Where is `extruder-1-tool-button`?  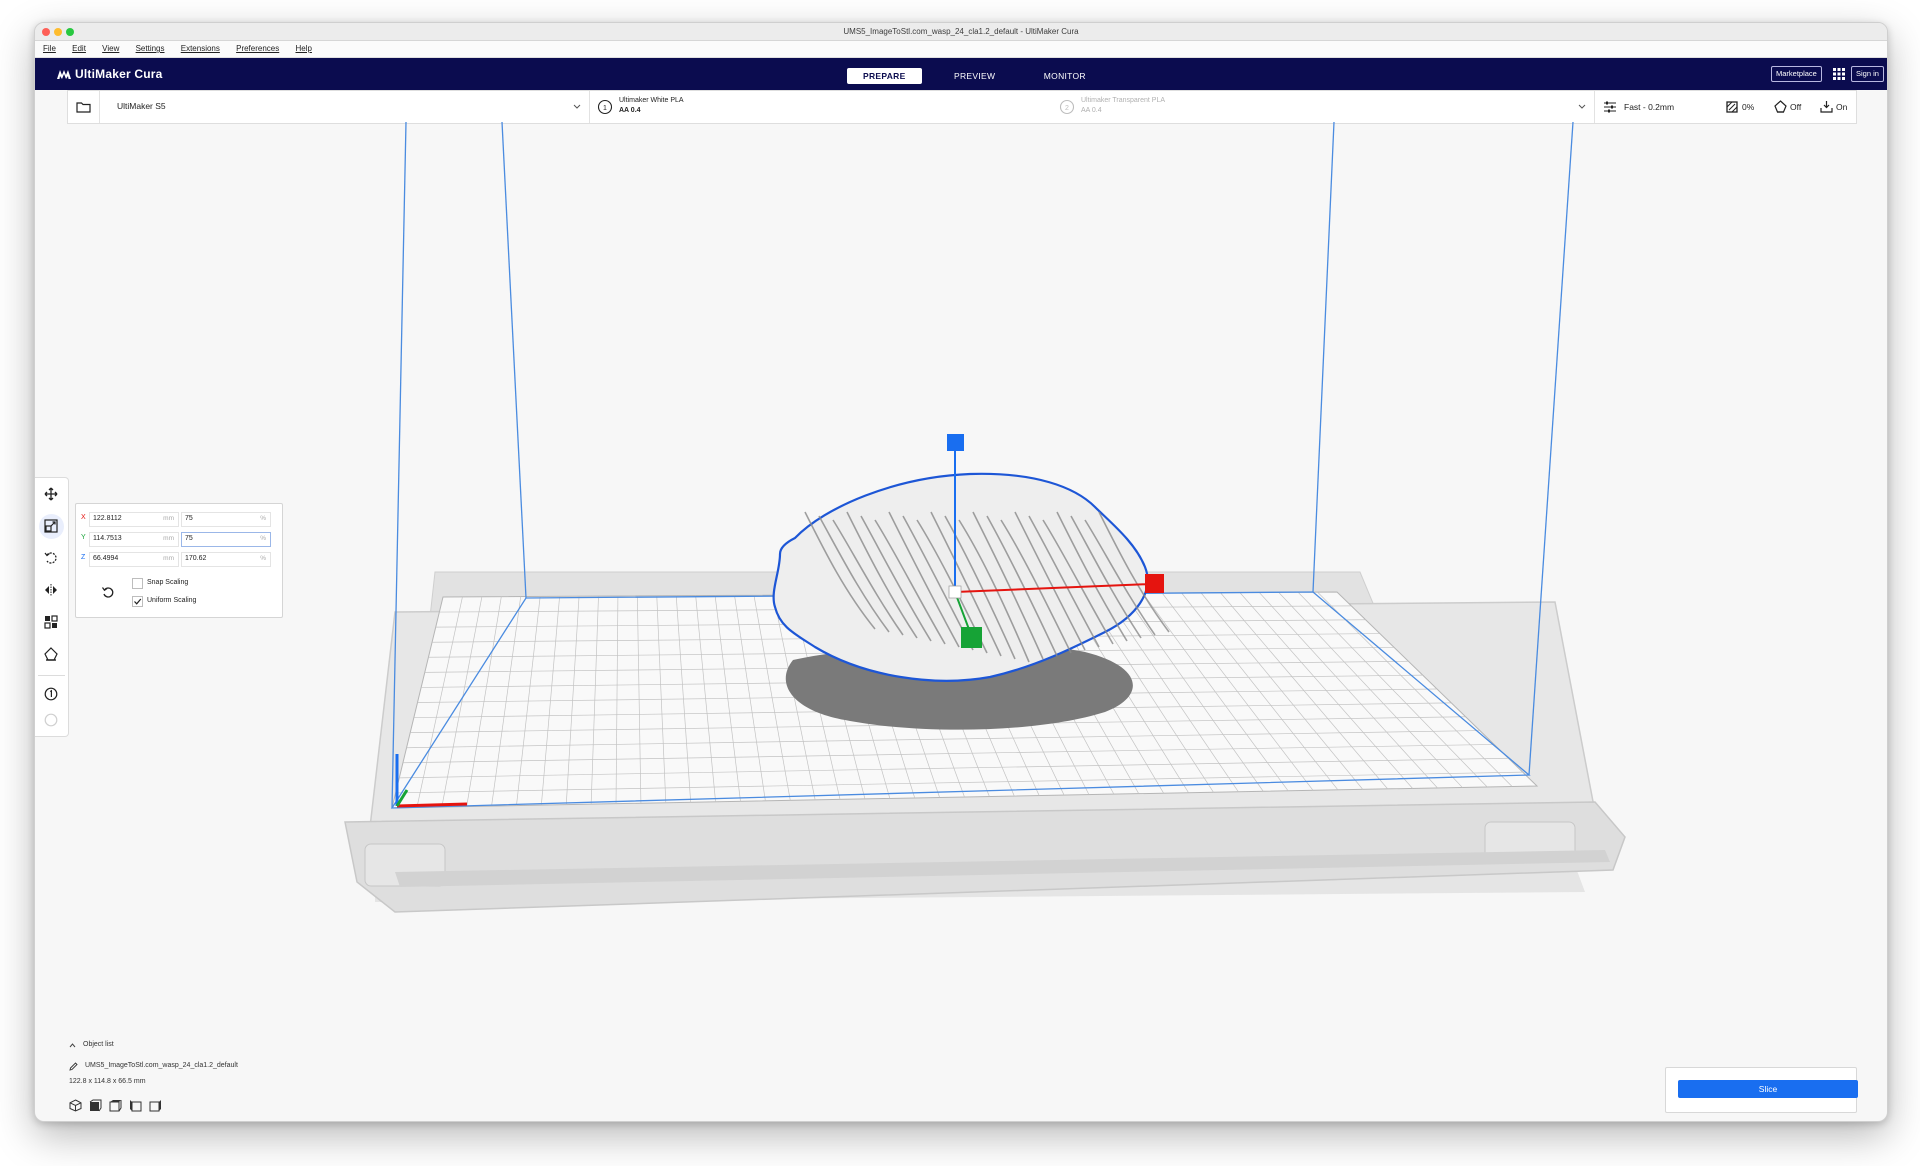
extruder-1-tool-button is located at coordinates (51, 694).